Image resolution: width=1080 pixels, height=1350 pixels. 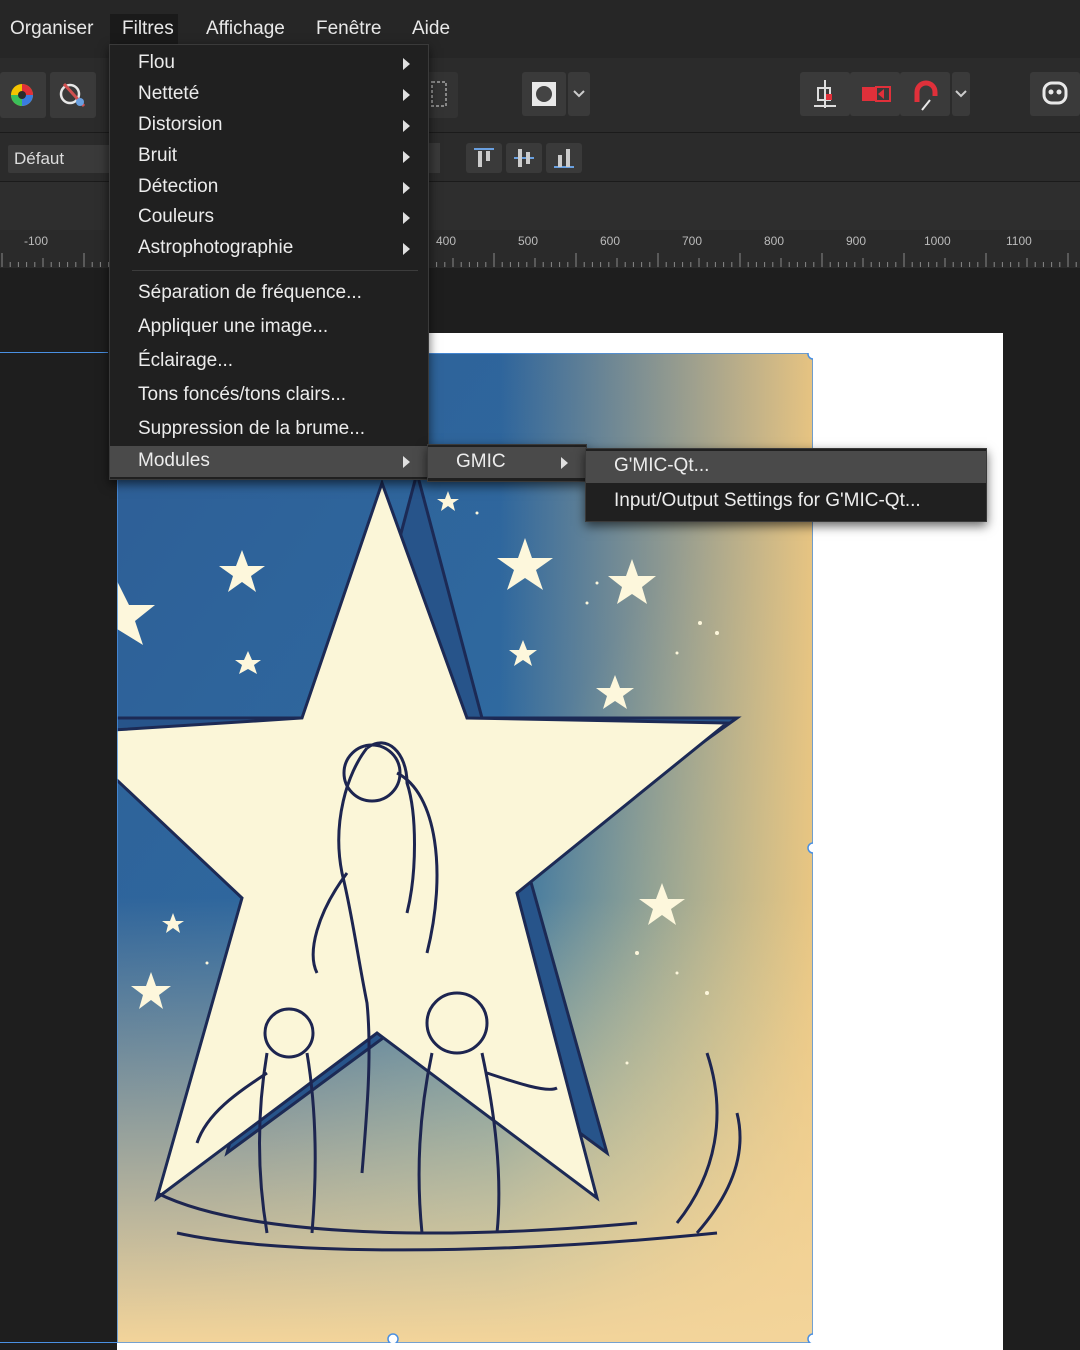 I want to click on mask-dropdown, so click(x=579, y=94).